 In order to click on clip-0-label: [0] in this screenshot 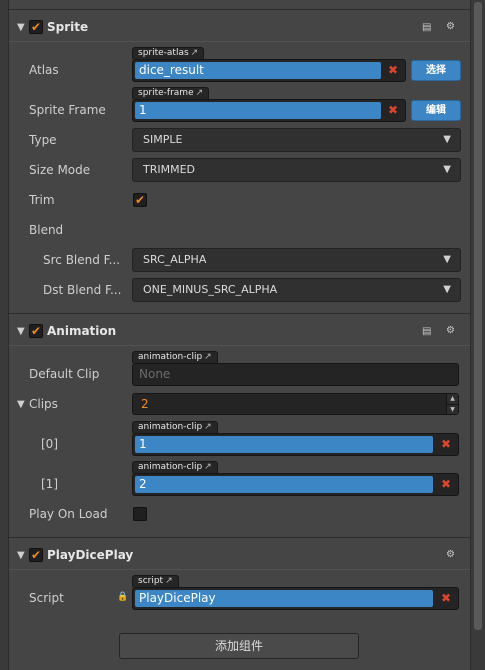, I will do `click(49, 444)`.